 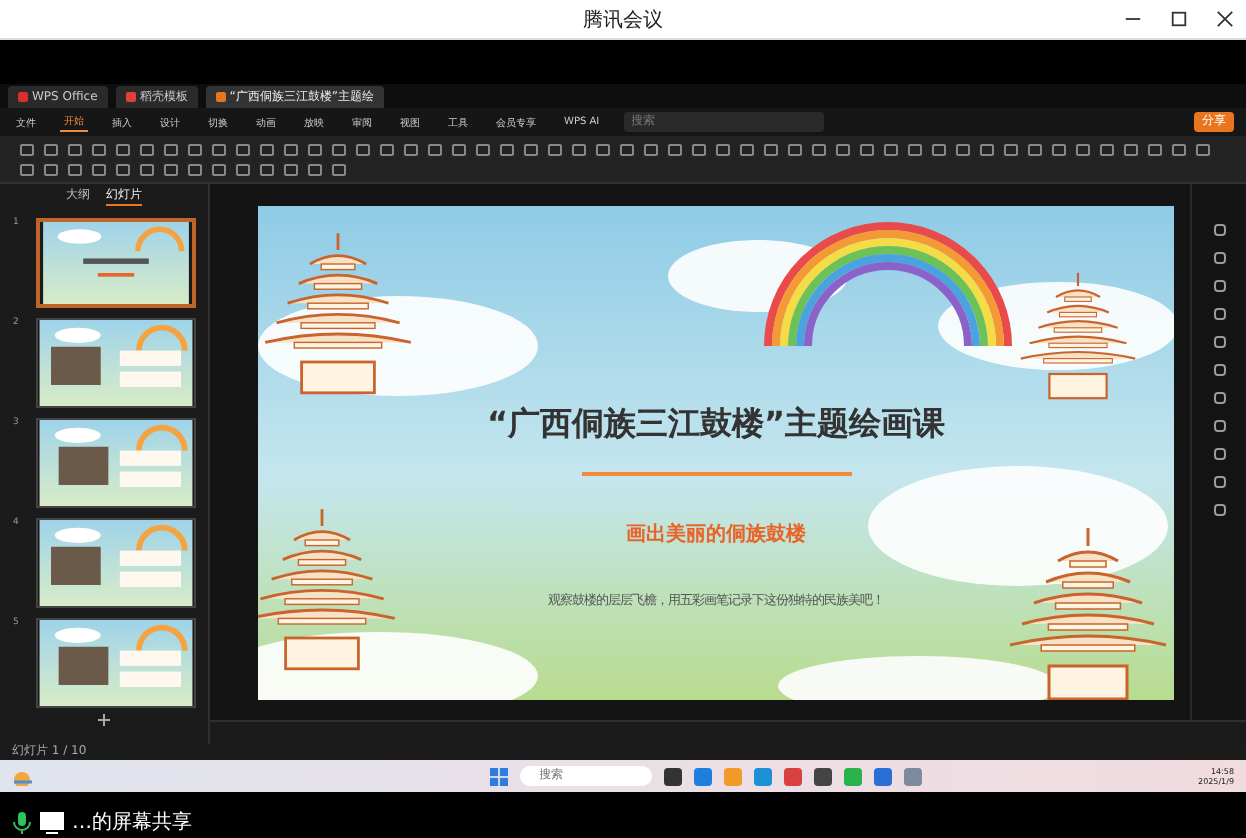 What do you see at coordinates (1225, 19) in the screenshot?
I see `close-icon` at bounding box center [1225, 19].